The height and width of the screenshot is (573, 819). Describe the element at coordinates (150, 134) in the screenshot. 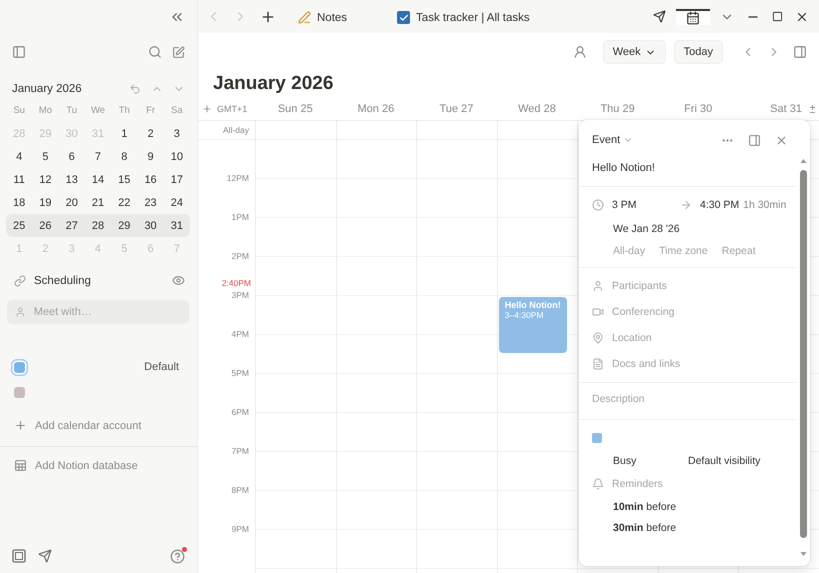

I see `calendar-day: 2` at that location.